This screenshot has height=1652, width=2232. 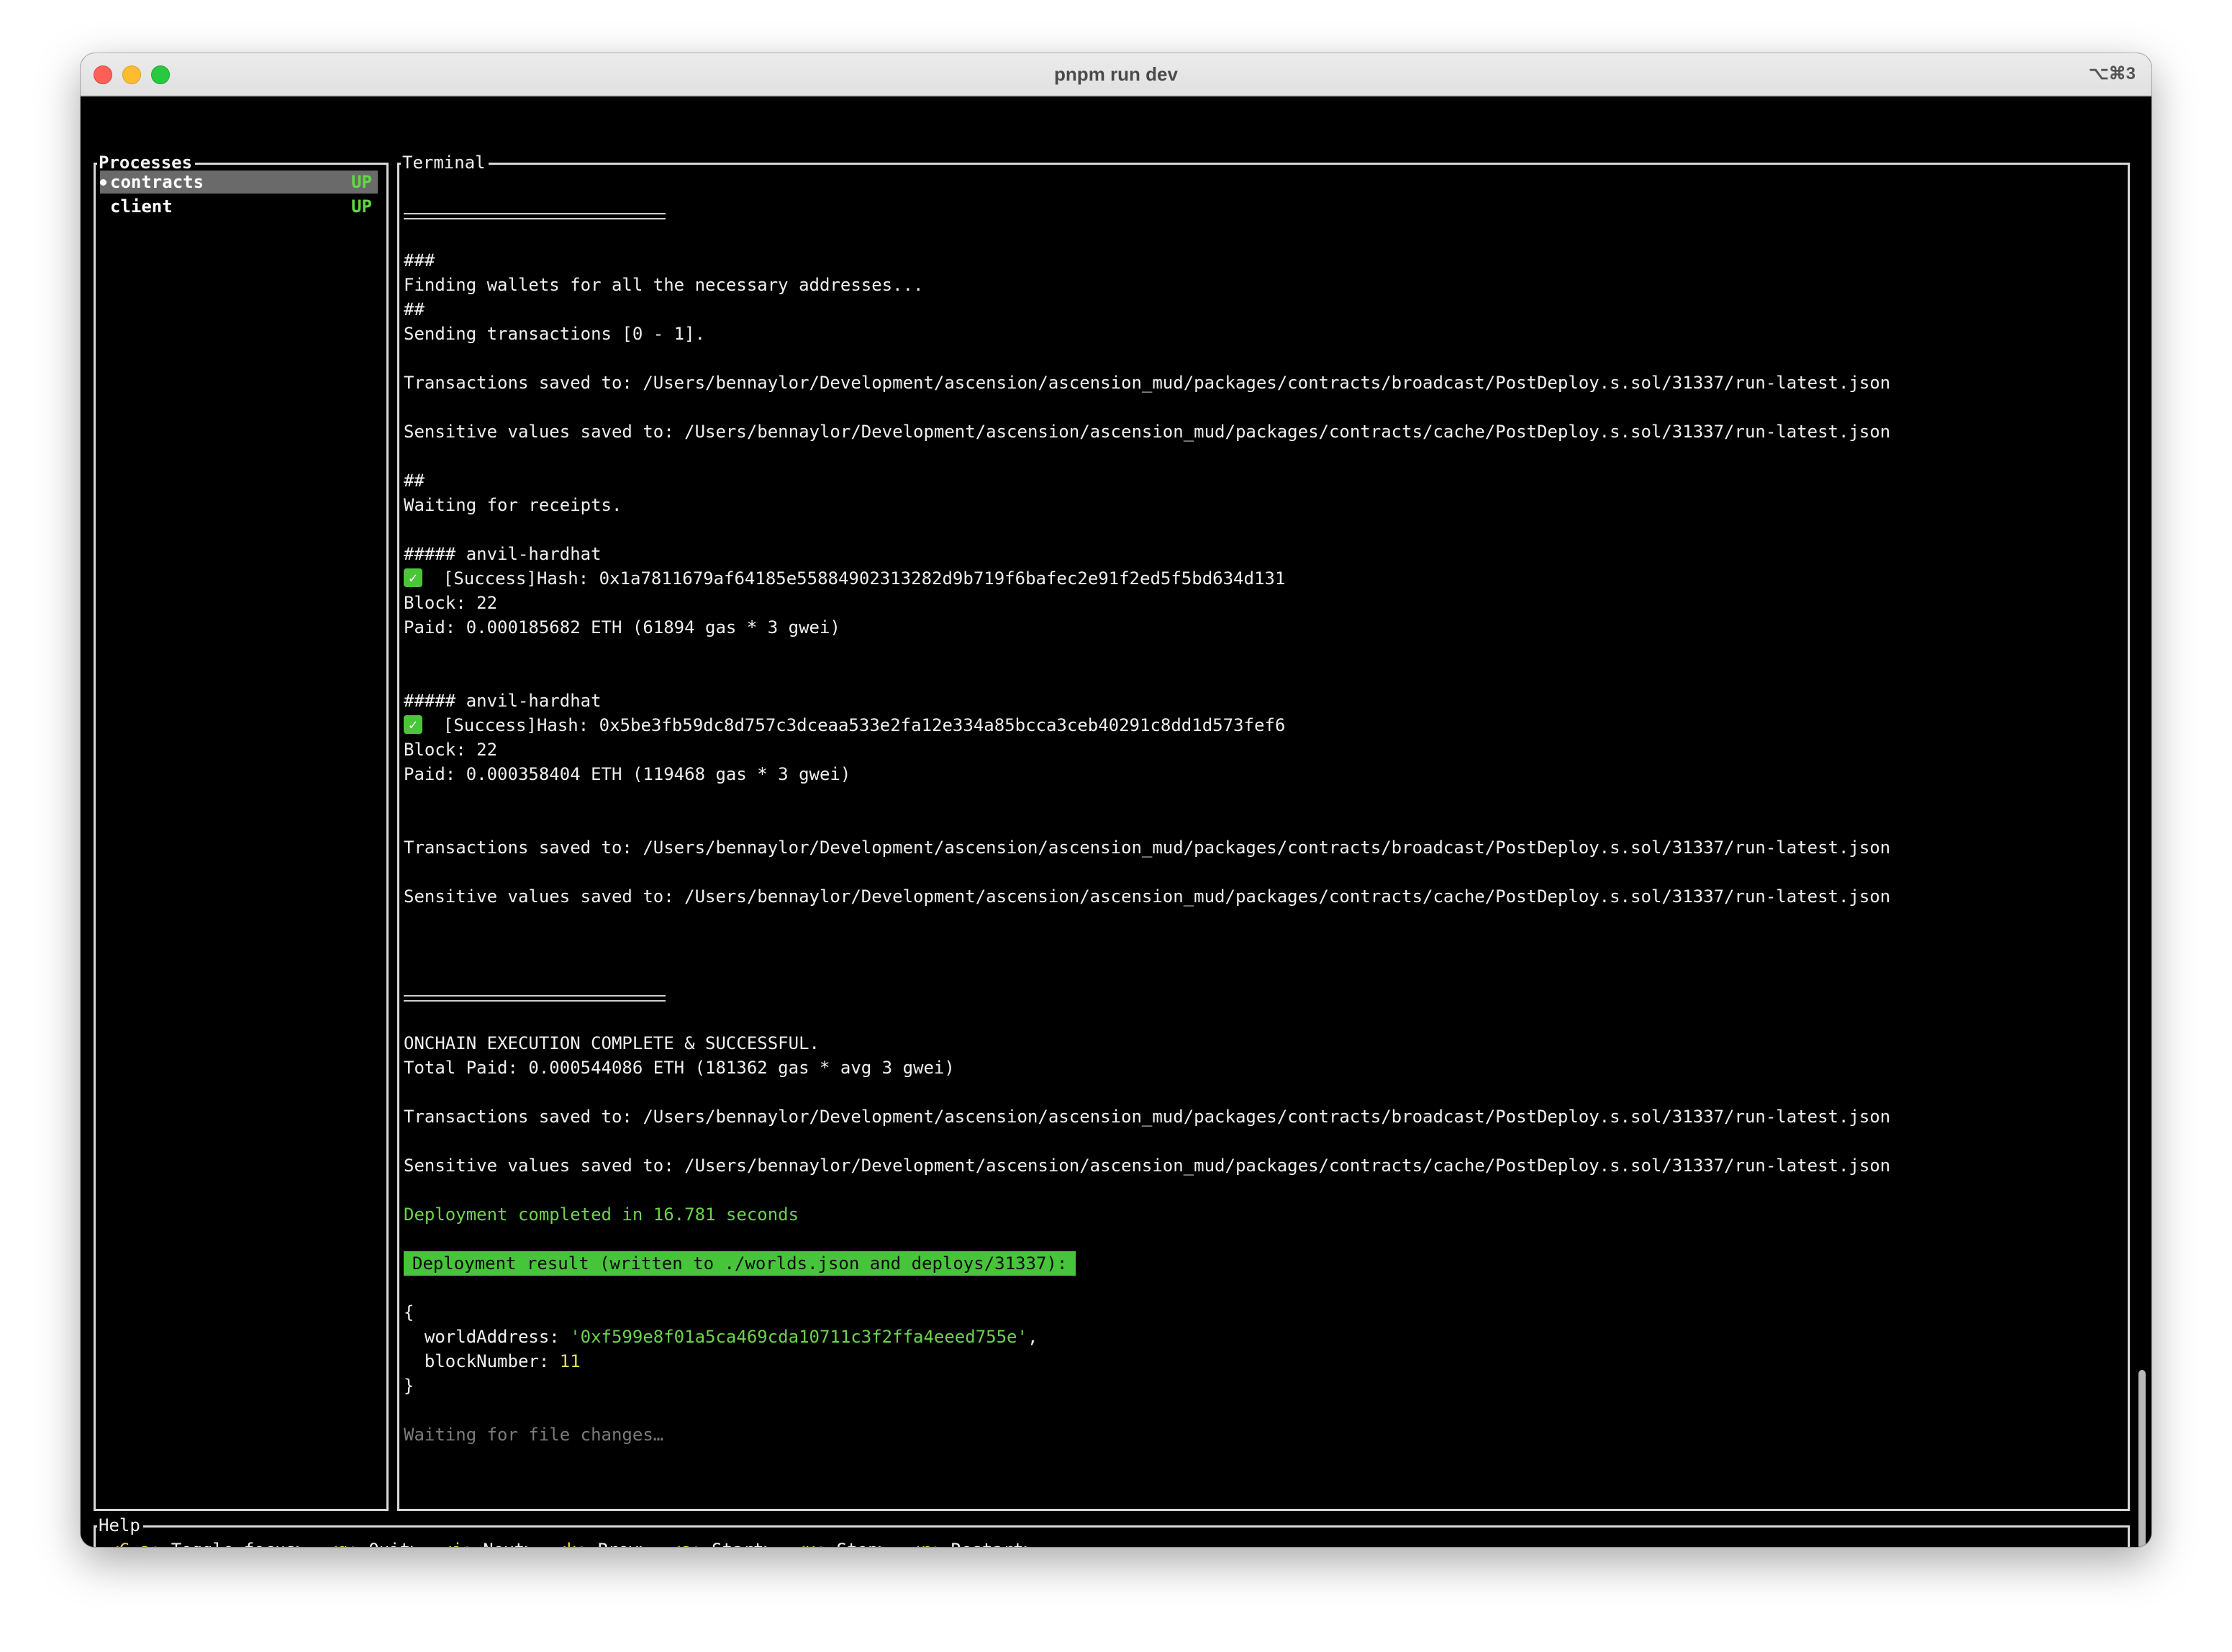 I want to click on shortcut-action: Next>, so click(x=504, y=1543).